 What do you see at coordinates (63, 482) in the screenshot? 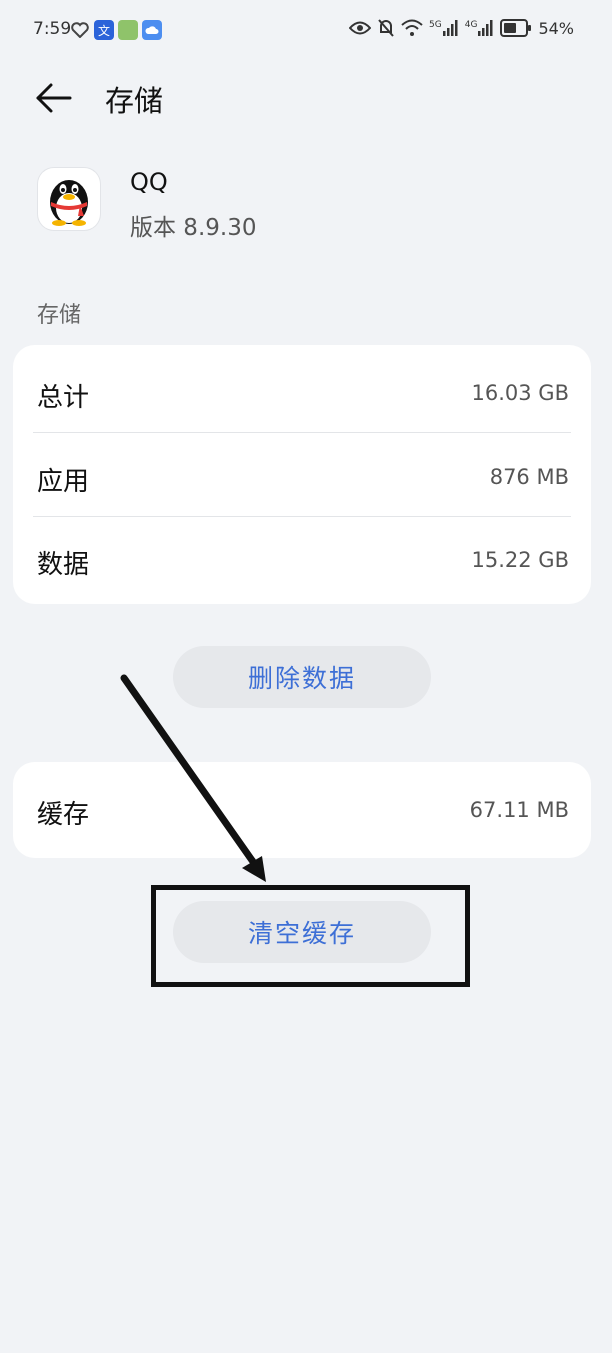
I see `row-label: 应用` at bounding box center [63, 482].